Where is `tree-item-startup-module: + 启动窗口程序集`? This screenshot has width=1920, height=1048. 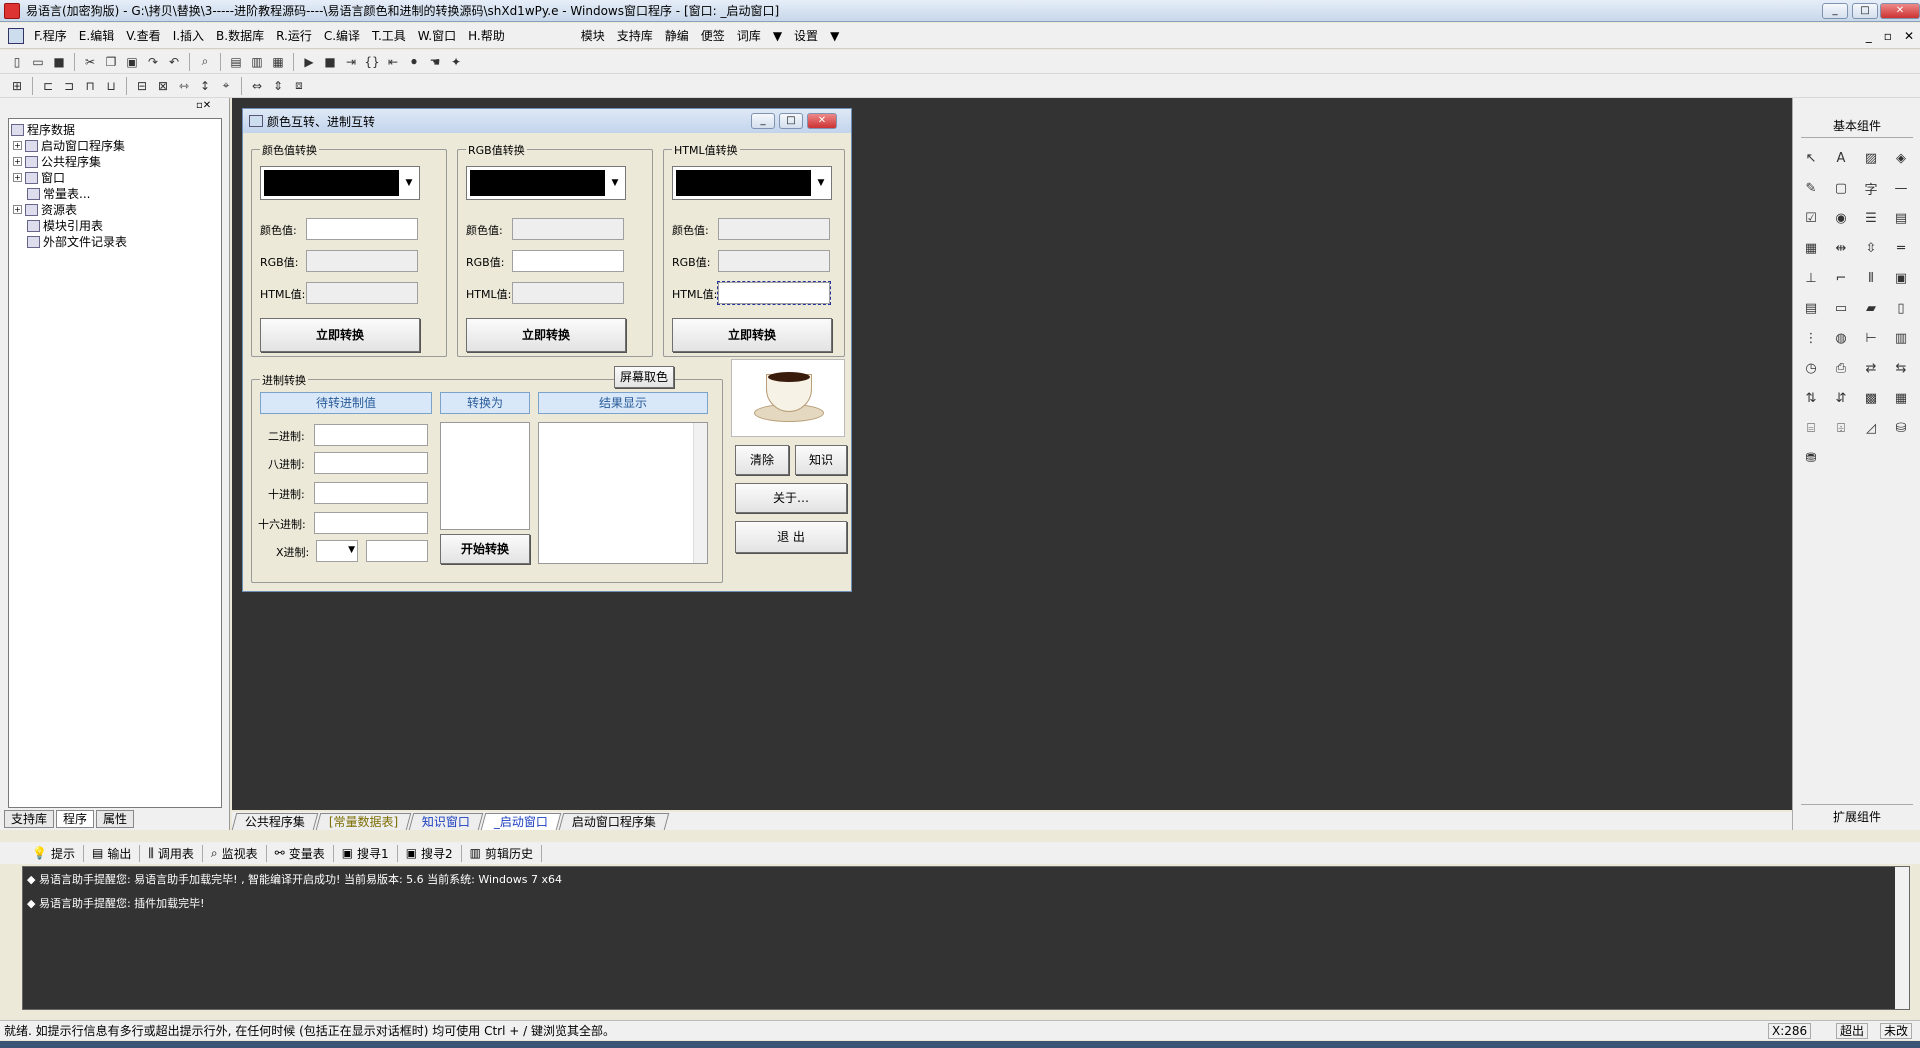
tree-item-startup-module: + 启动窗口程序集 is located at coordinates (69, 145).